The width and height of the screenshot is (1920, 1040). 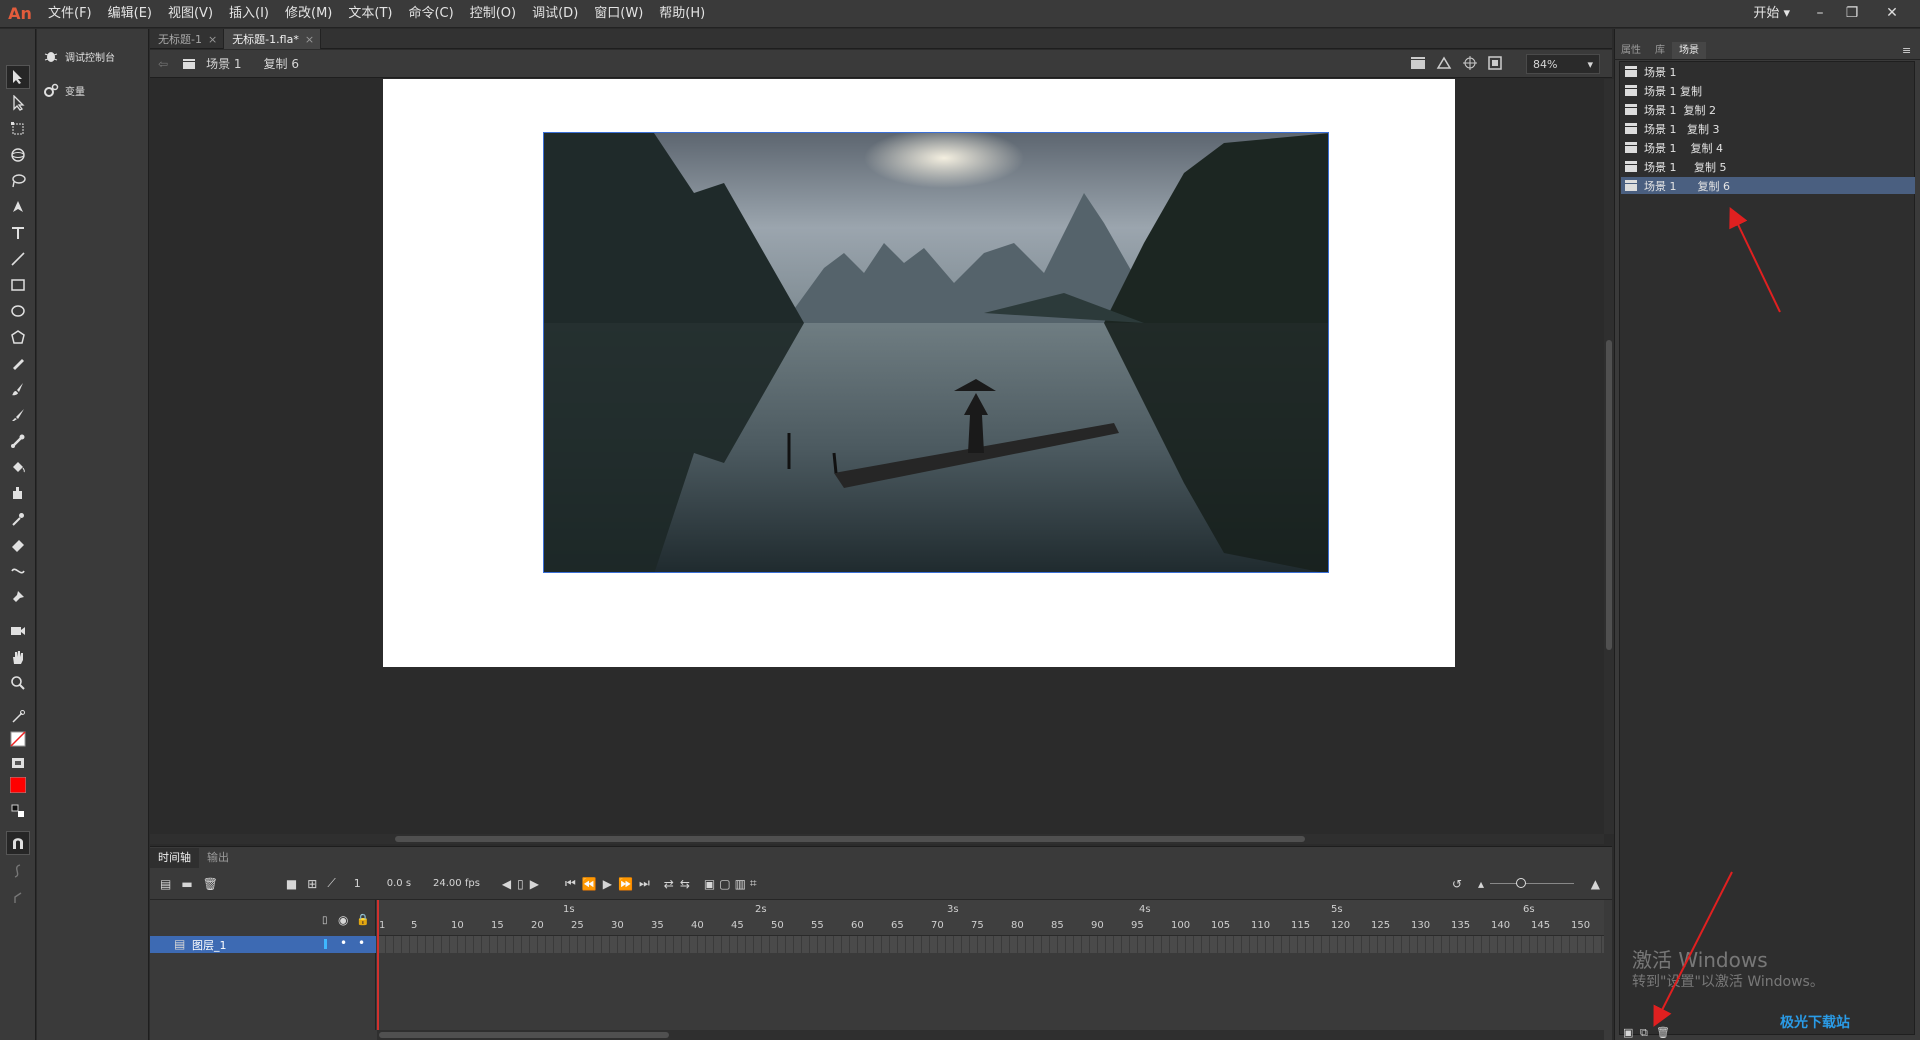 I want to click on scene-list-item: 场景 1 复制 4, so click(x=1768, y=147).